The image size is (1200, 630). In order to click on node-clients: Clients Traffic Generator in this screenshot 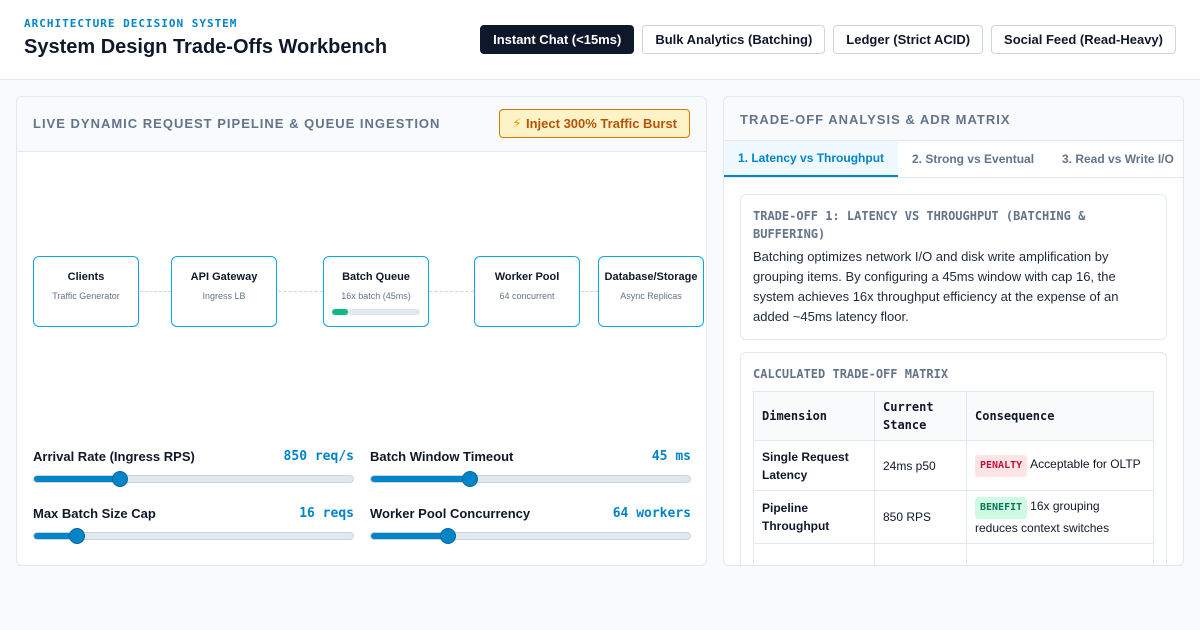, I will do `click(86, 291)`.